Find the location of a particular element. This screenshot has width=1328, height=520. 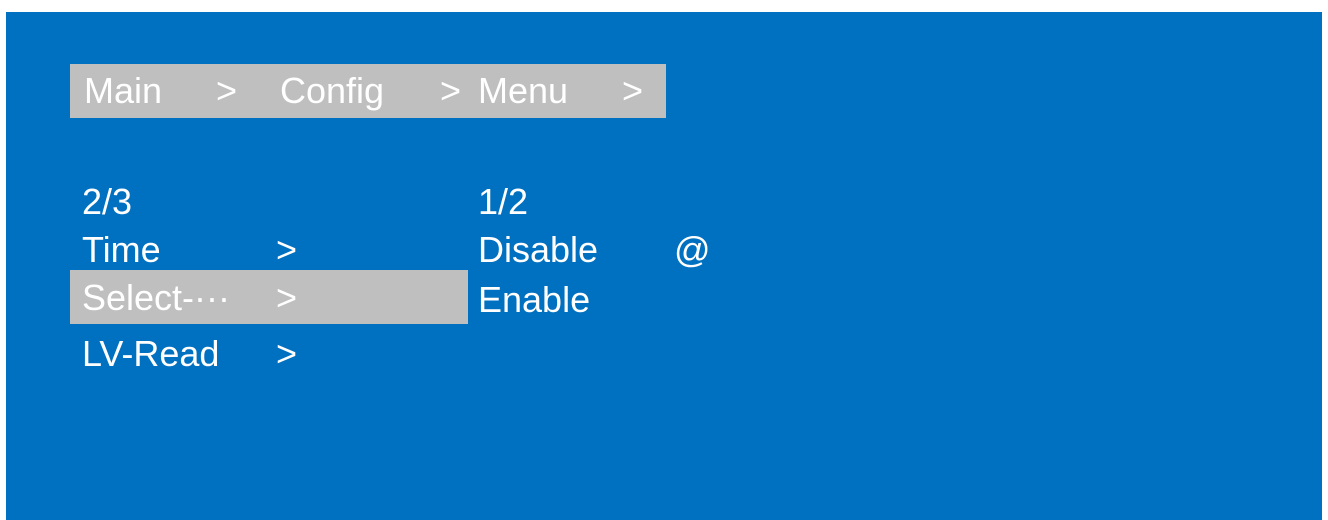

menu-item-lv-read-arrow: > is located at coordinates (287, 353).